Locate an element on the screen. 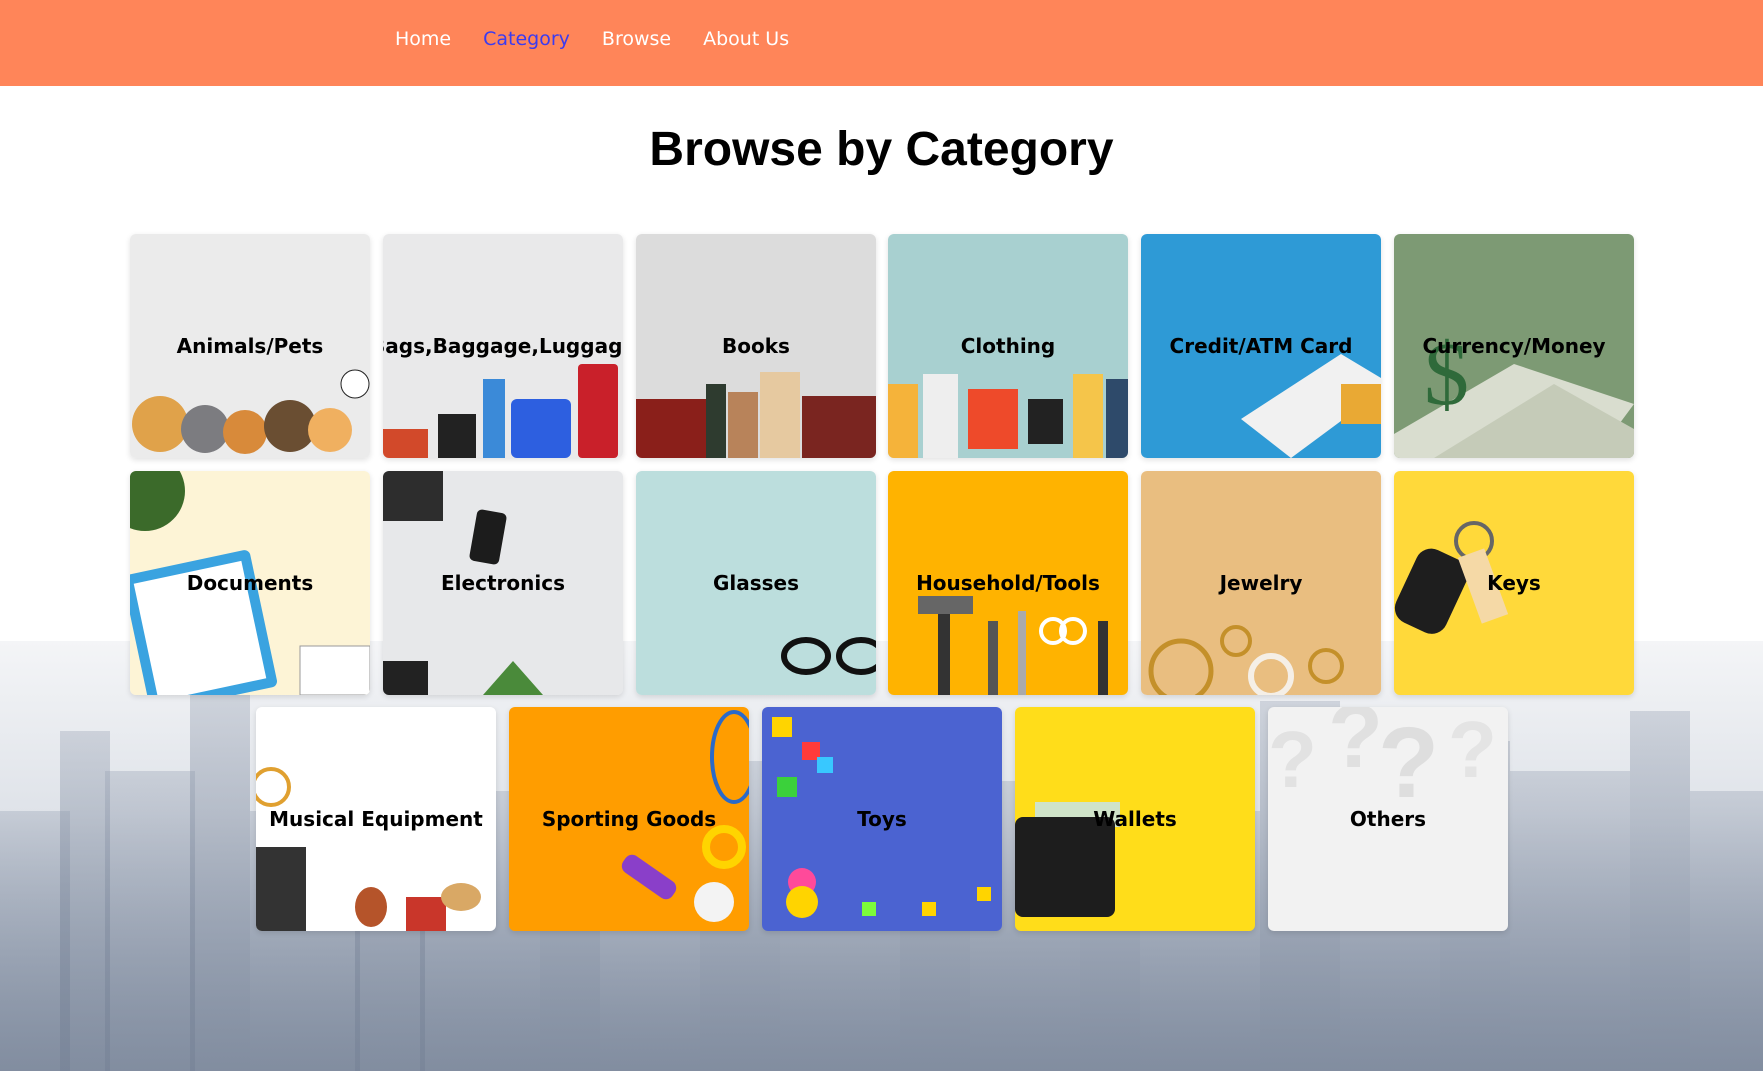 The width and height of the screenshot is (1763, 1071). category-card-jewelry: Jewelry is located at coordinates (1261, 583).